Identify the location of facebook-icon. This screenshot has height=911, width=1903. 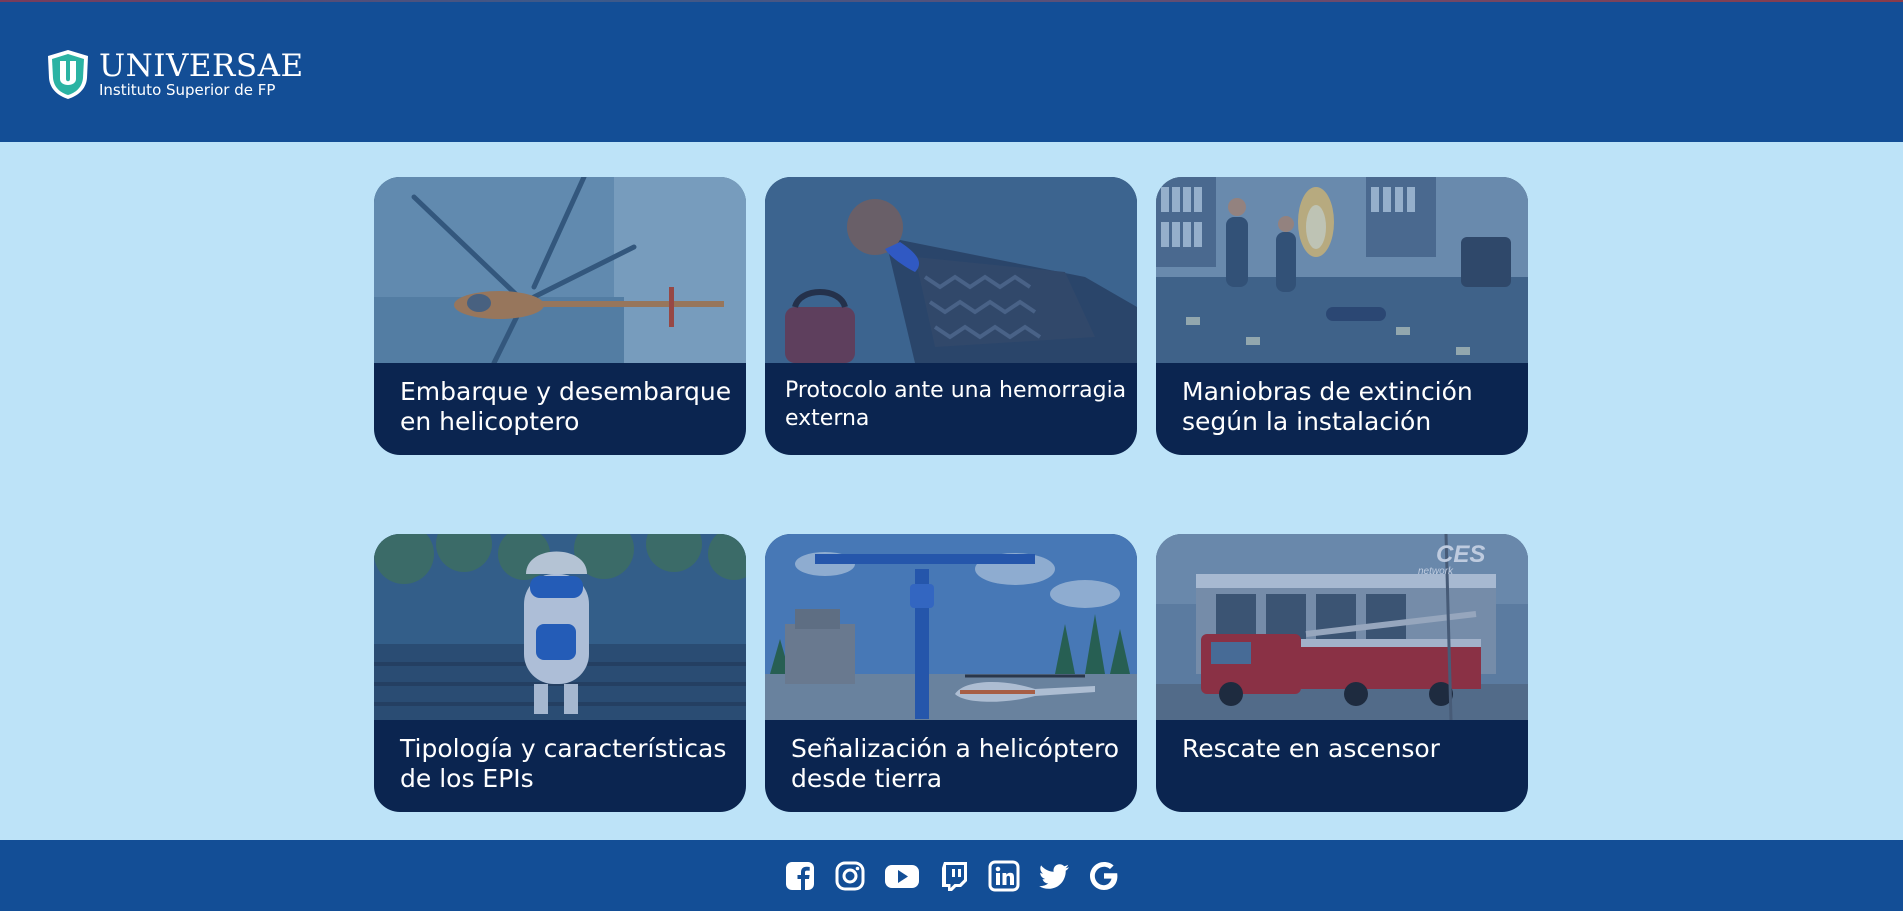
(799, 875).